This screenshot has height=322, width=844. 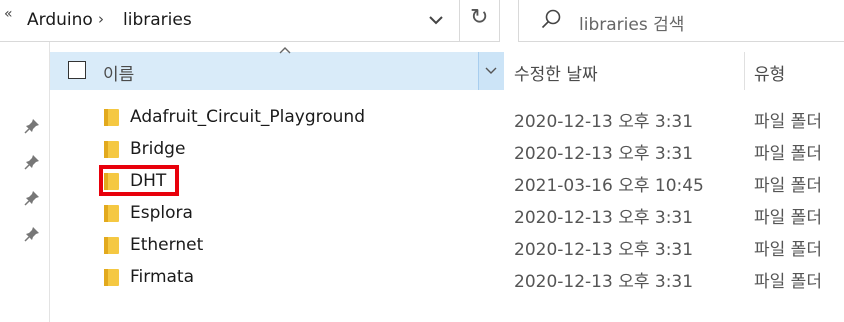 What do you see at coordinates (166, 245) in the screenshot?
I see `file-name: Ethernet` at bounding box center [166, 245].